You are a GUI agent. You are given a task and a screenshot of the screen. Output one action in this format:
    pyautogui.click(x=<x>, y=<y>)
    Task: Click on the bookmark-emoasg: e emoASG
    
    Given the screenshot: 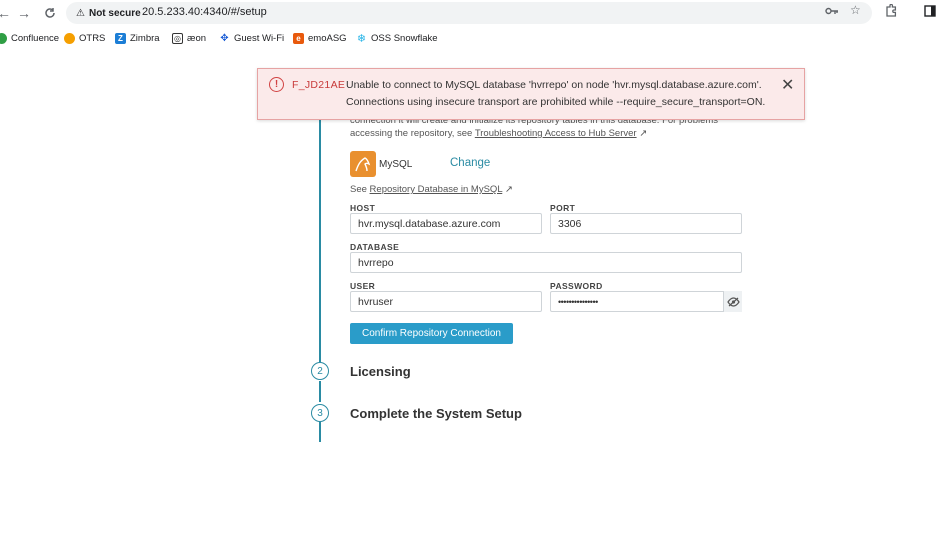 What is the action you would take?
    pyautogui.click(x=320, y=38)
    